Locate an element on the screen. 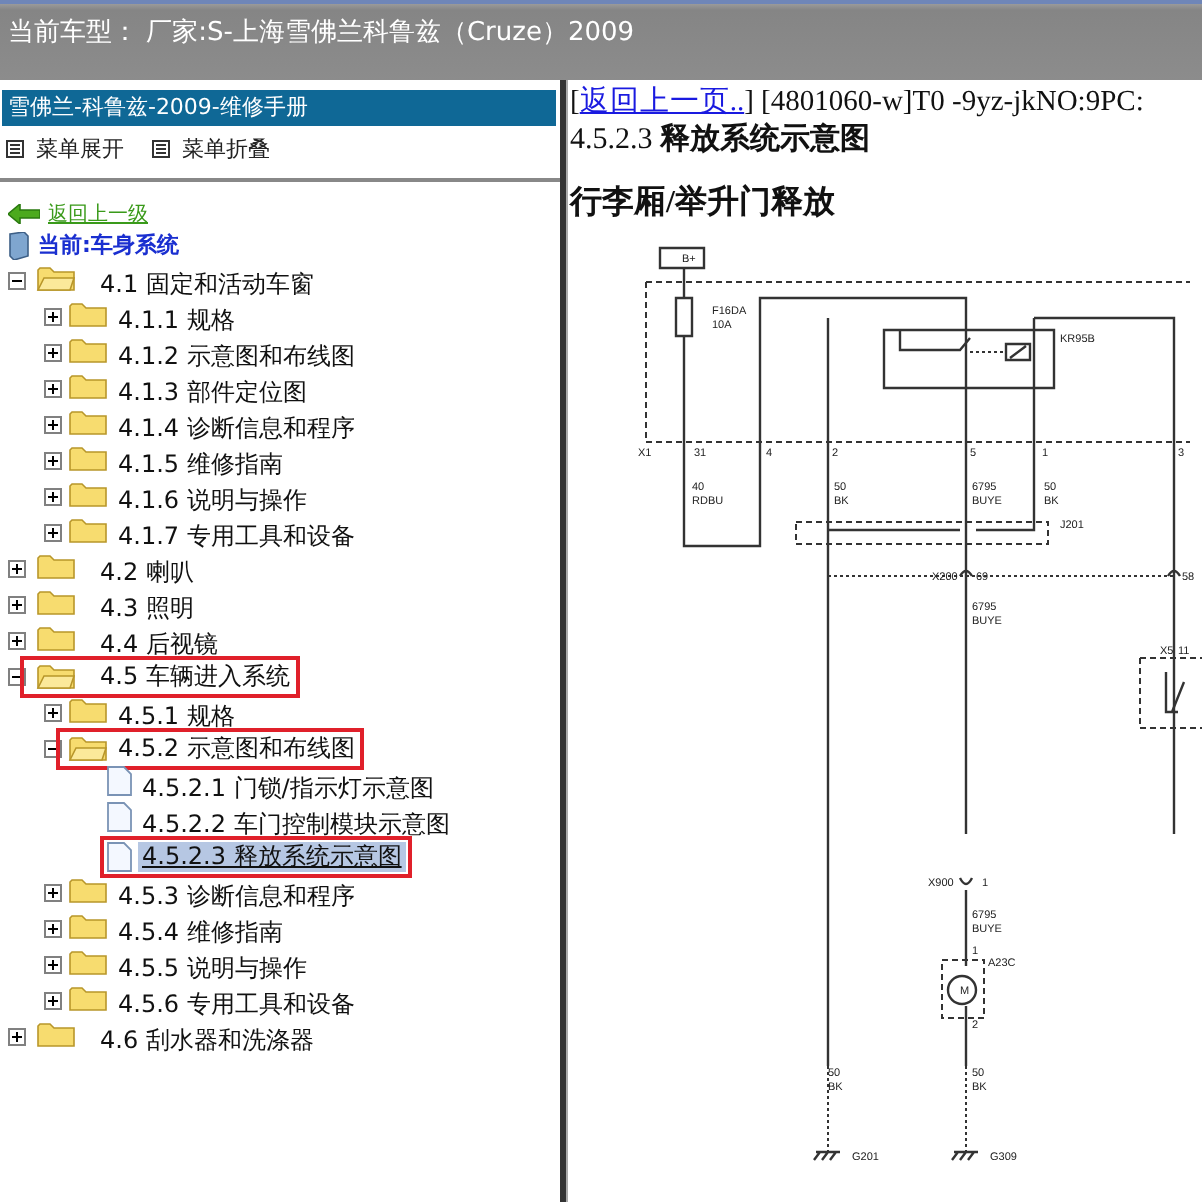 The height and width of the screenshot is (1202, 1202). diagram-title: 行李厢/举升门释放 is located at coordinates (703, 203).